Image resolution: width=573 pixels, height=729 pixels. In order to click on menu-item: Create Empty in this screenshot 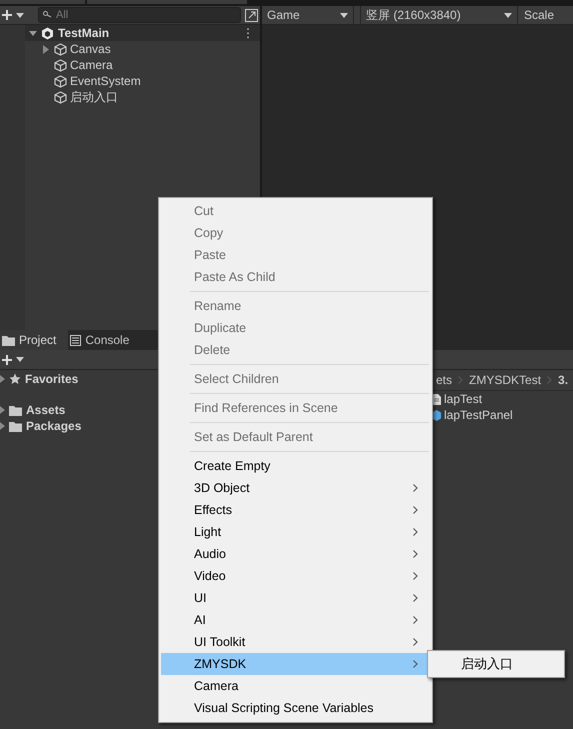, I will do `click(294, 466)`.